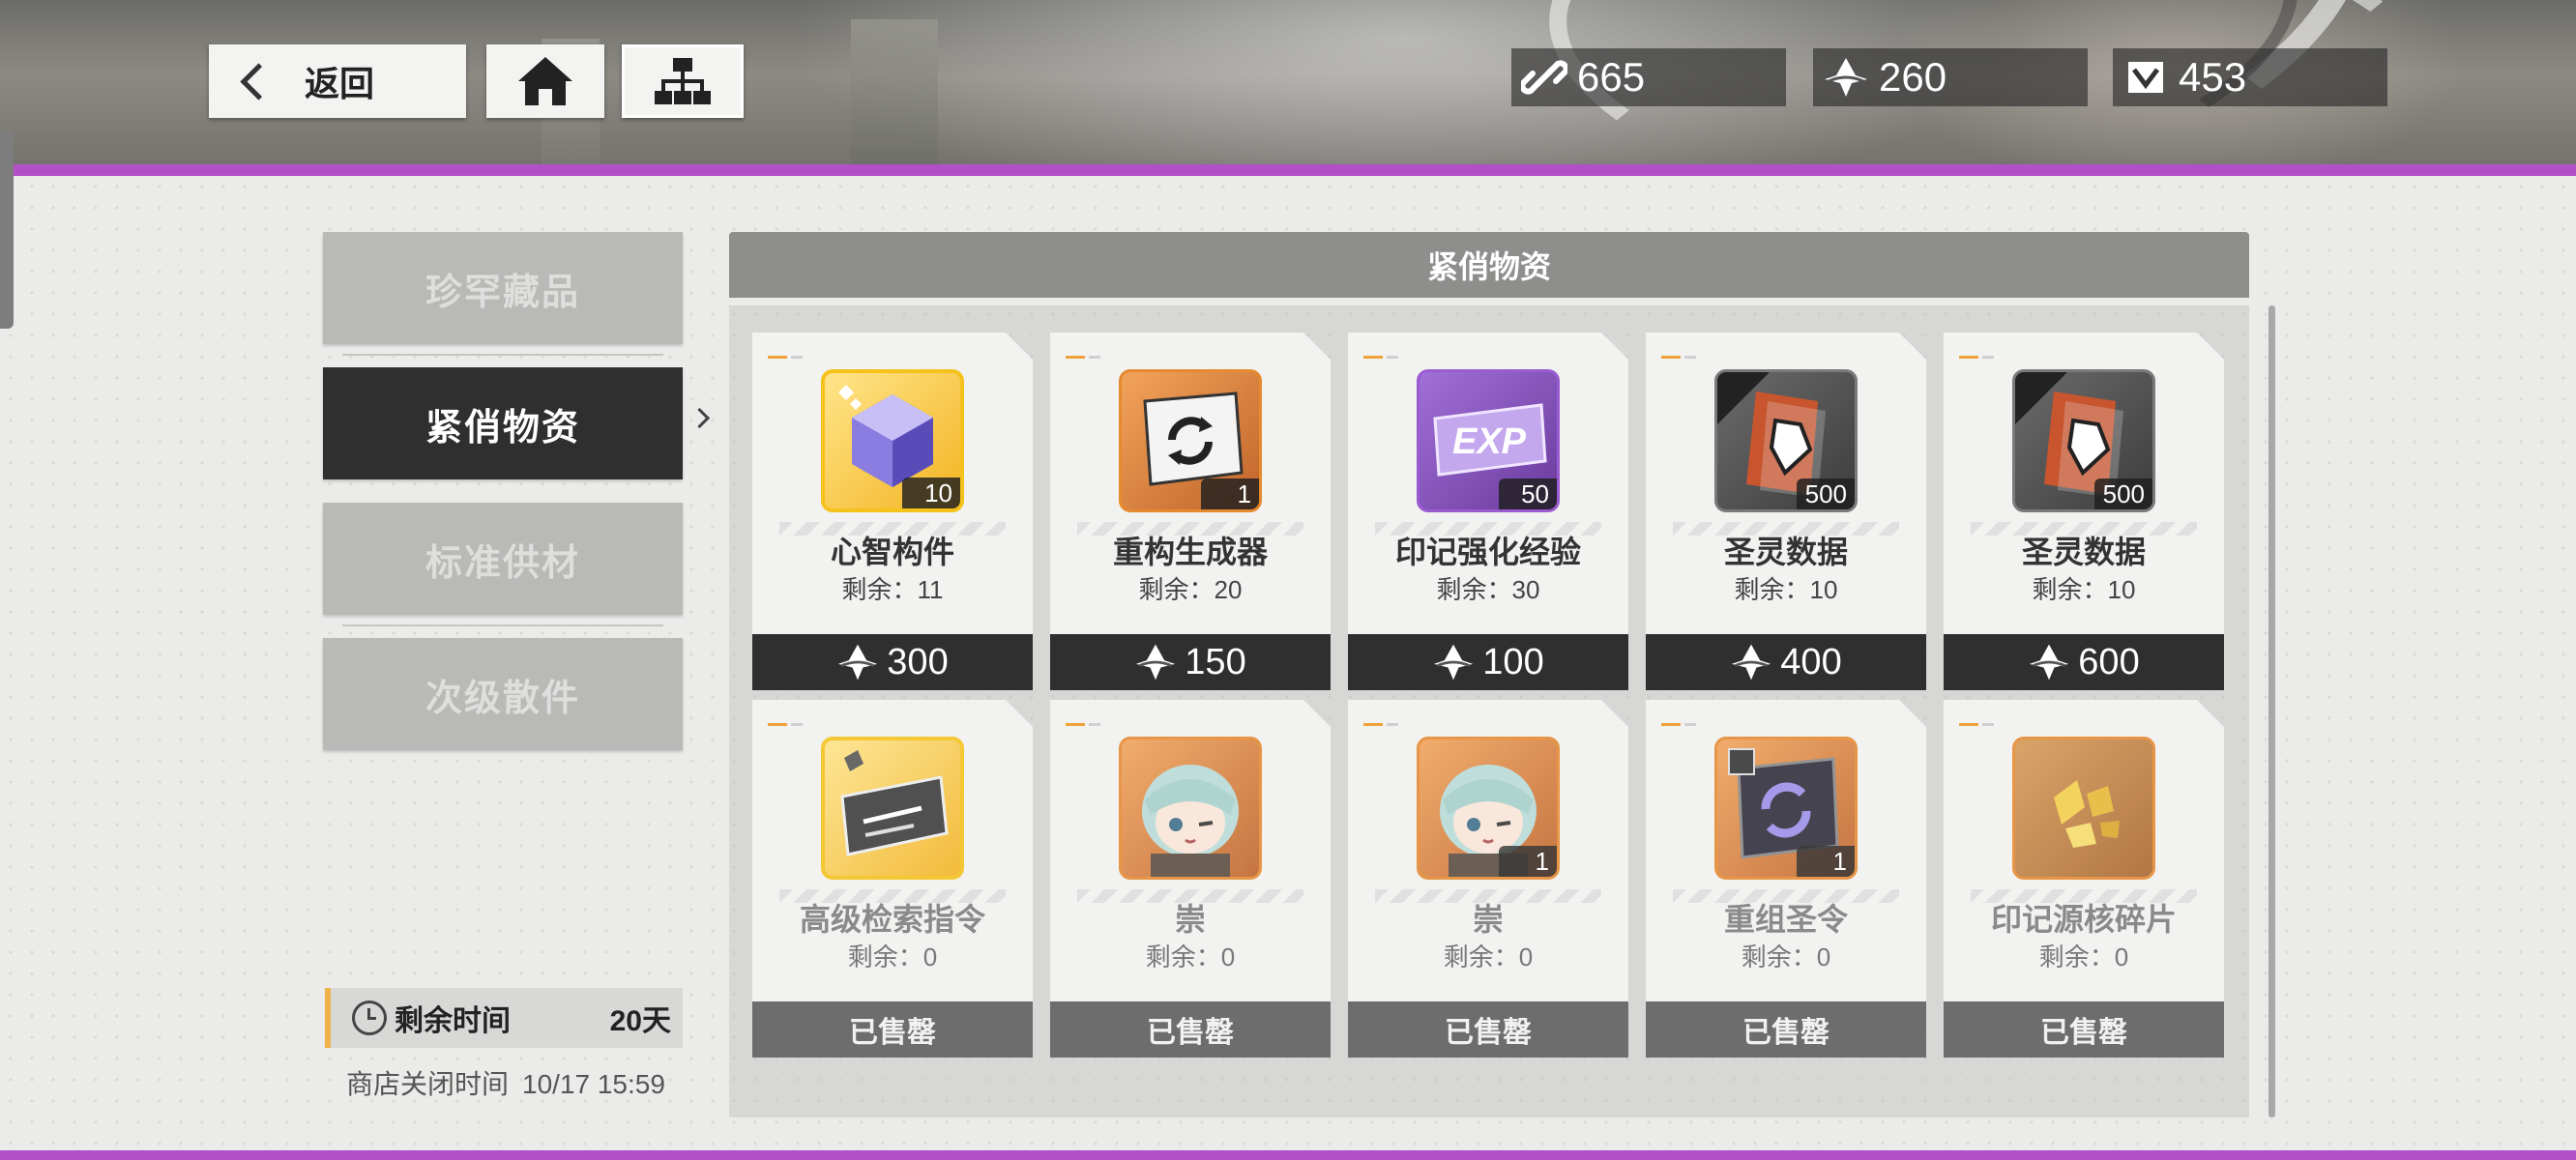 The height and width of the screenshot is (1160, 2576). I want to click on shop-item-card: EXP 50 印记强化经验 剩余：30 100, so click(1488, 512).